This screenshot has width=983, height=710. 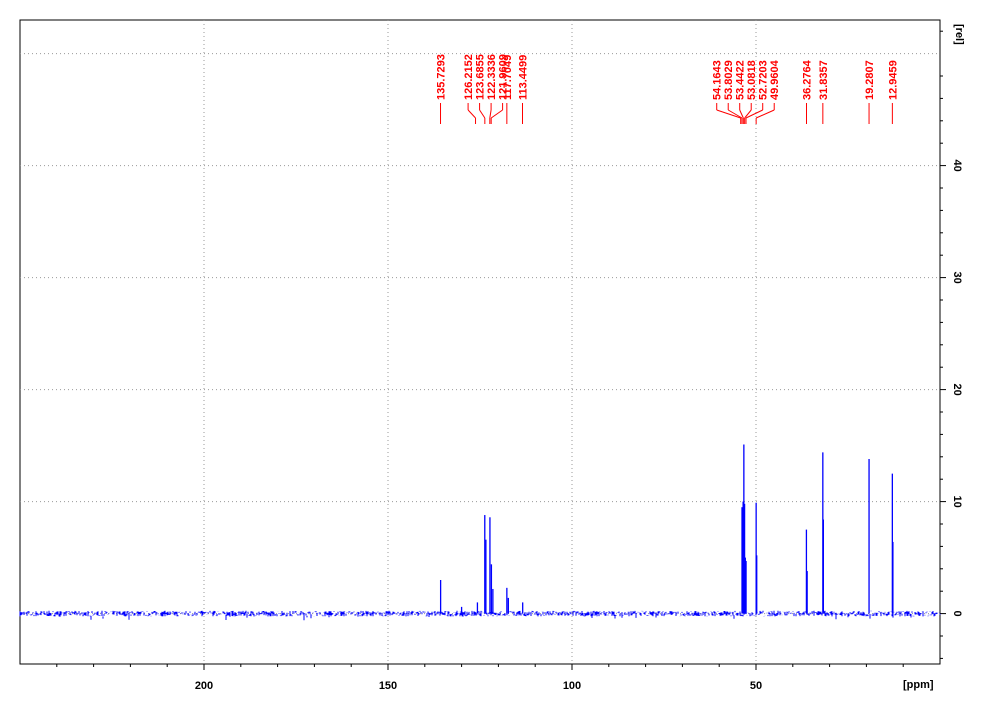 I want to click on peak-label: 31.8357, so click(x=824, y=80).